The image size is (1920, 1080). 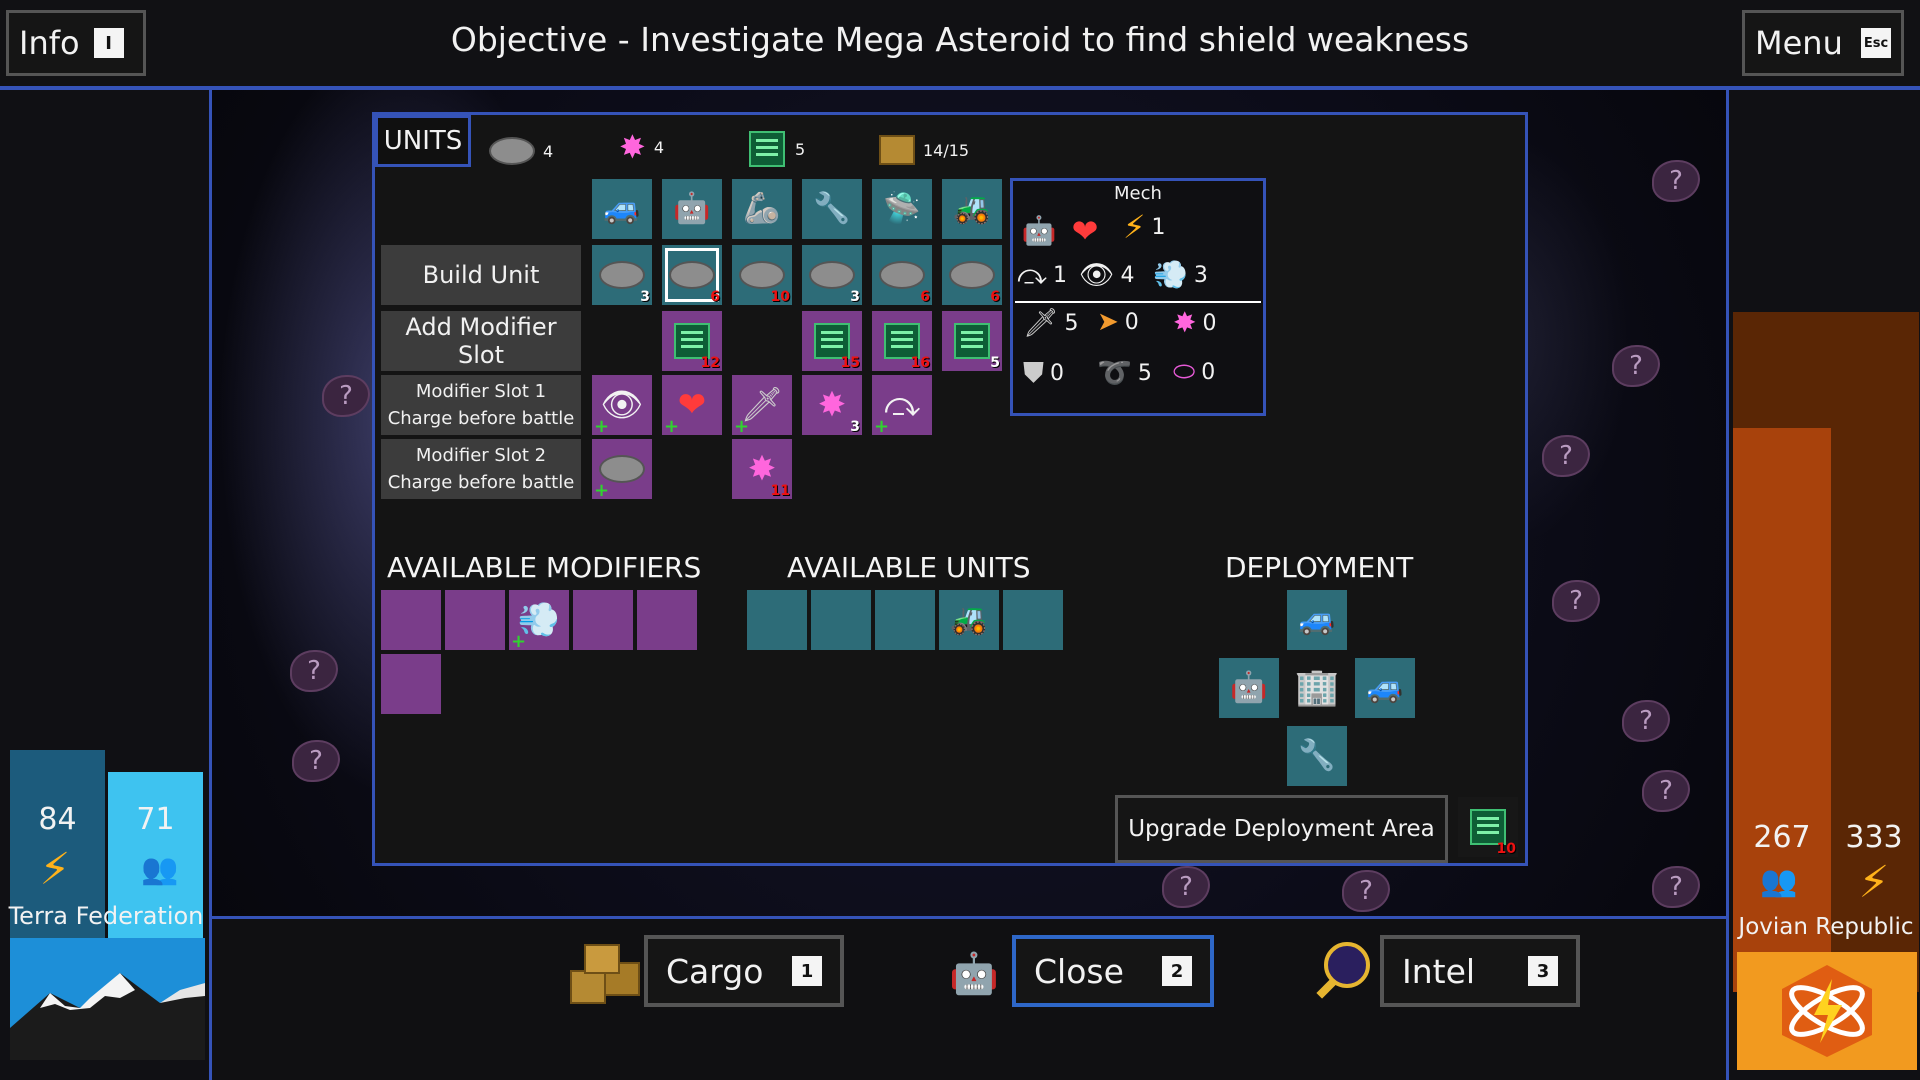 What do you see at coordinates (1827, 1011) in the screenshot?
I see `atom-icon` at bounding box center [1827, 1011].